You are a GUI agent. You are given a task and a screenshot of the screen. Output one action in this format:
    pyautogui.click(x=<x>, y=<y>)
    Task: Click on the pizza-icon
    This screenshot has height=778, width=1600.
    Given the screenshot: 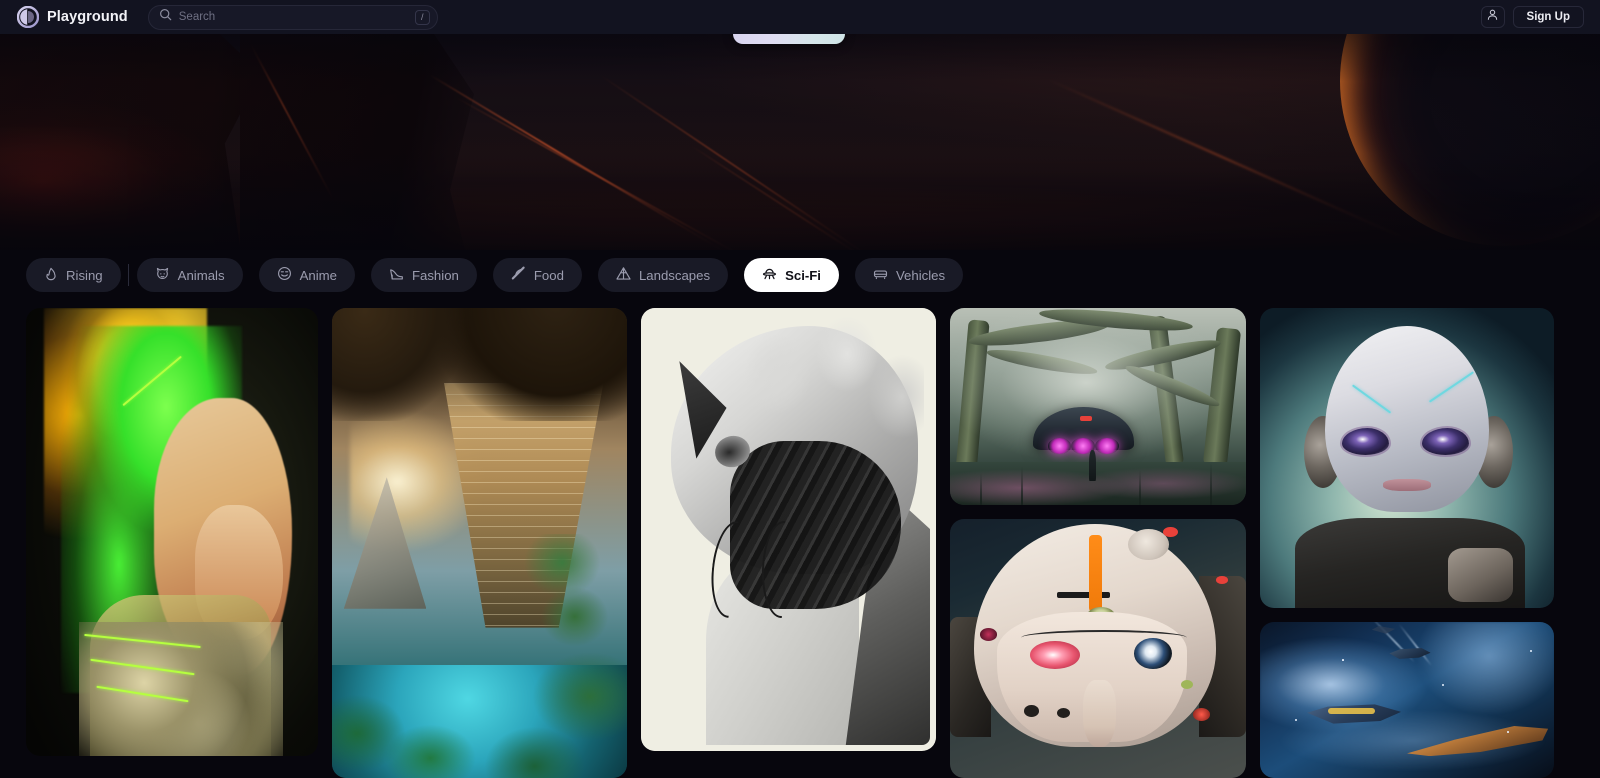 What is the action you would take?
    pyautogui.click(x=518, y=275)
    